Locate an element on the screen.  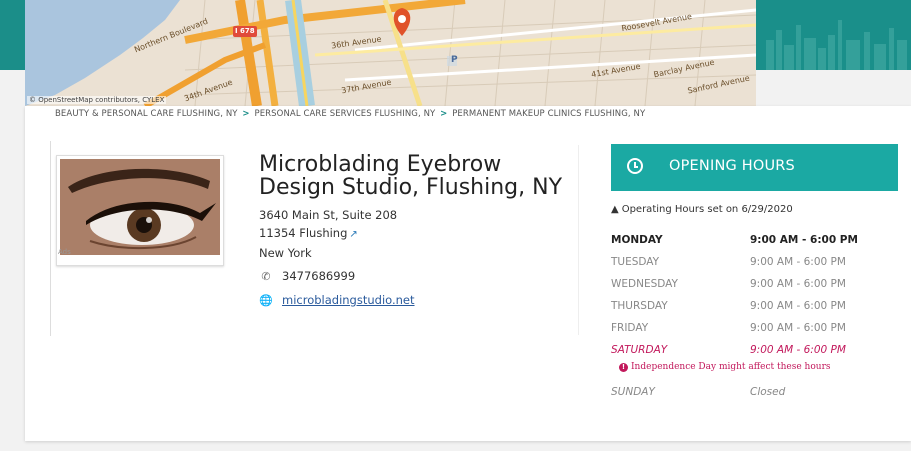
breadcrumb-item-beauty: BEAUTY & PERSONAL CARE FLUSHING, NY is located at coordinates (146, 114).